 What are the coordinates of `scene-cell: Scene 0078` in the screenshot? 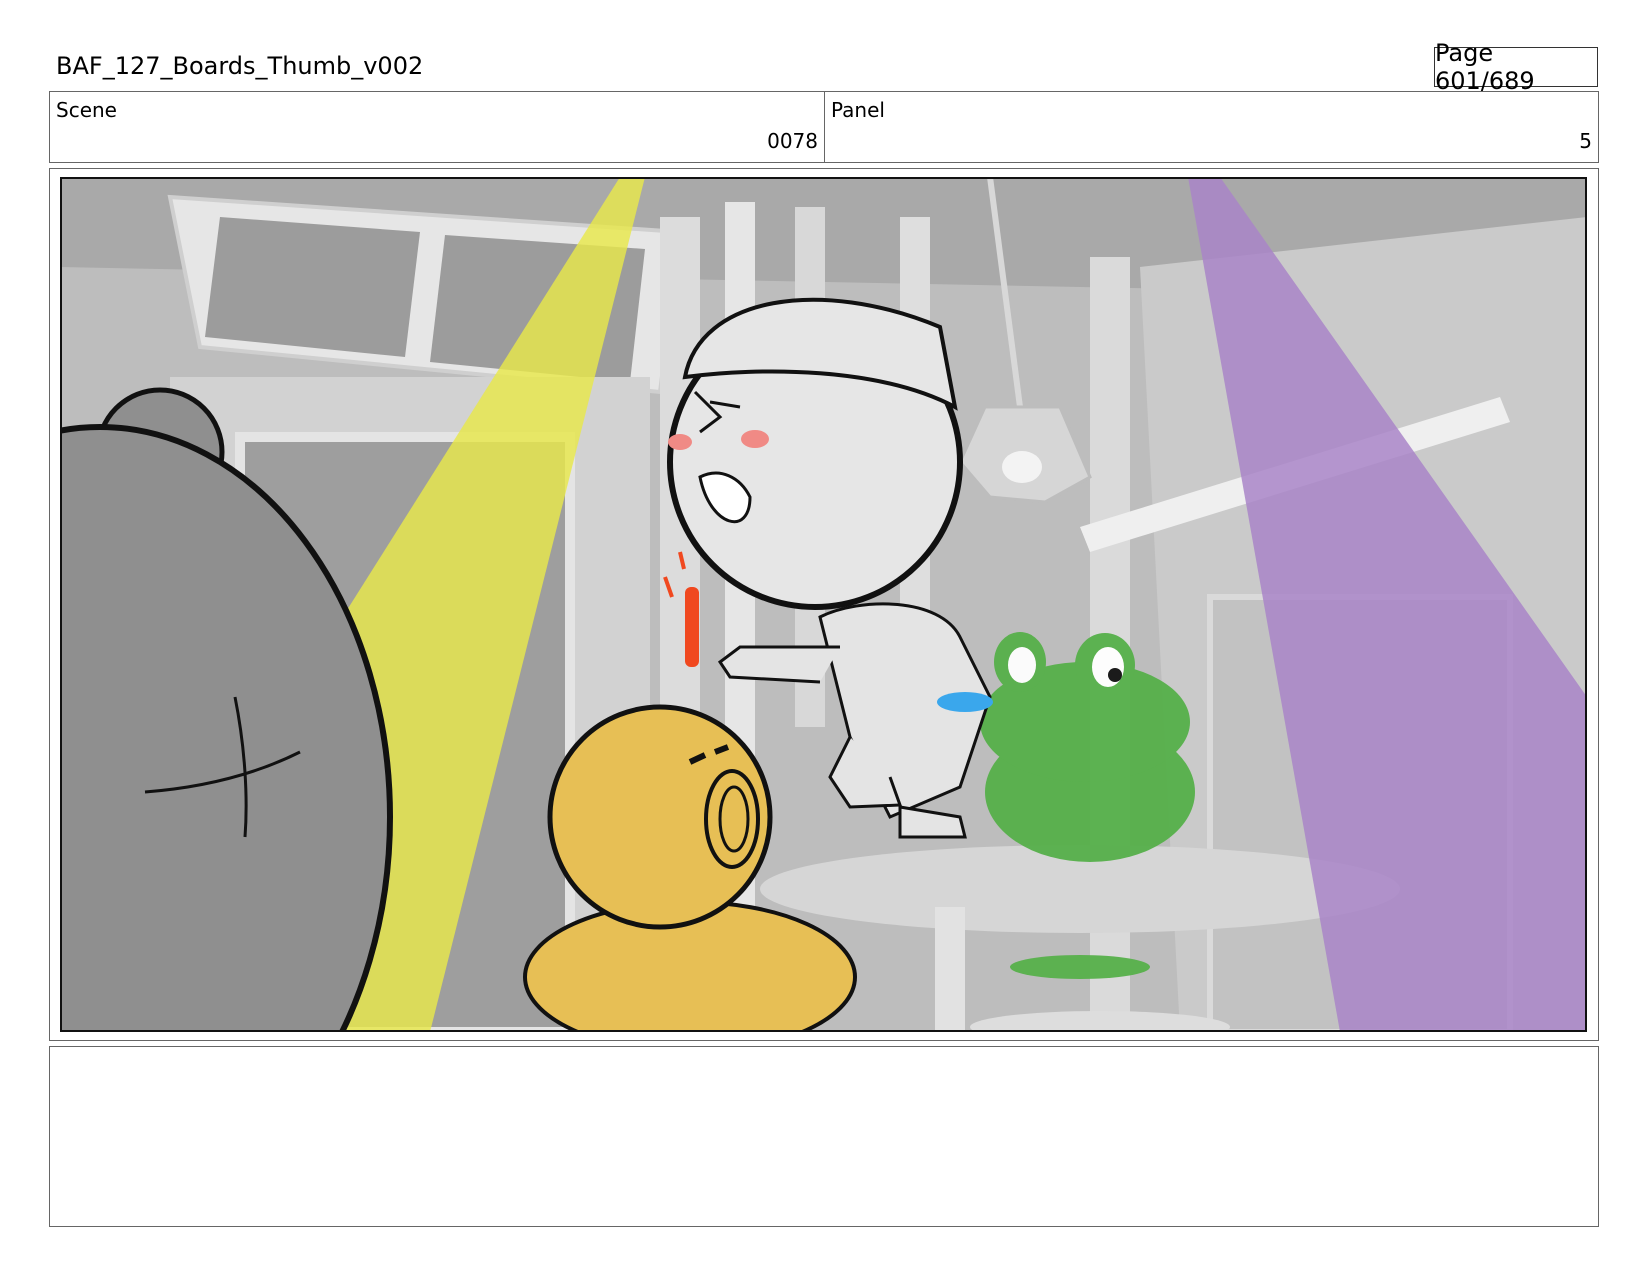 It's located at (437, 127).